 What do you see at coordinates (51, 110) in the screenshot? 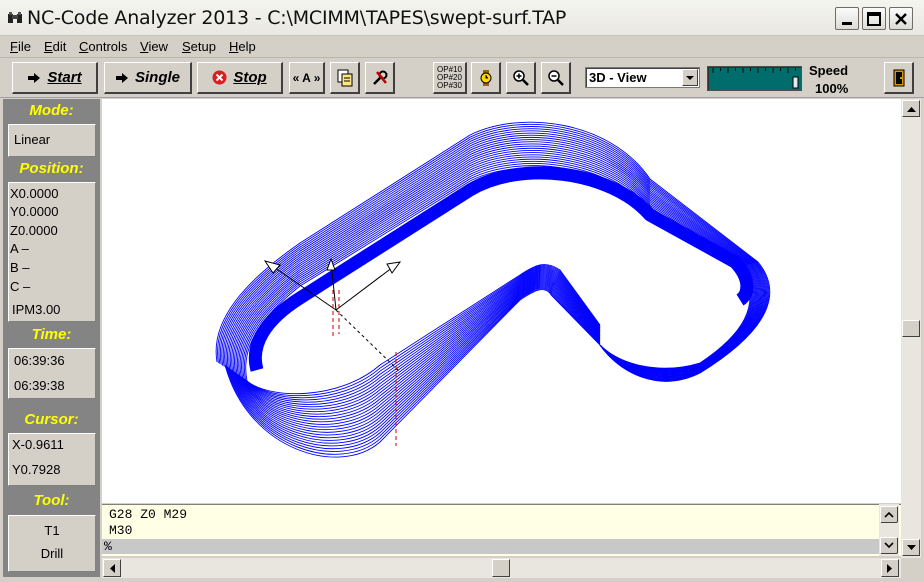
I see `mode-label: Mode:` at bounding box center [51, 110].